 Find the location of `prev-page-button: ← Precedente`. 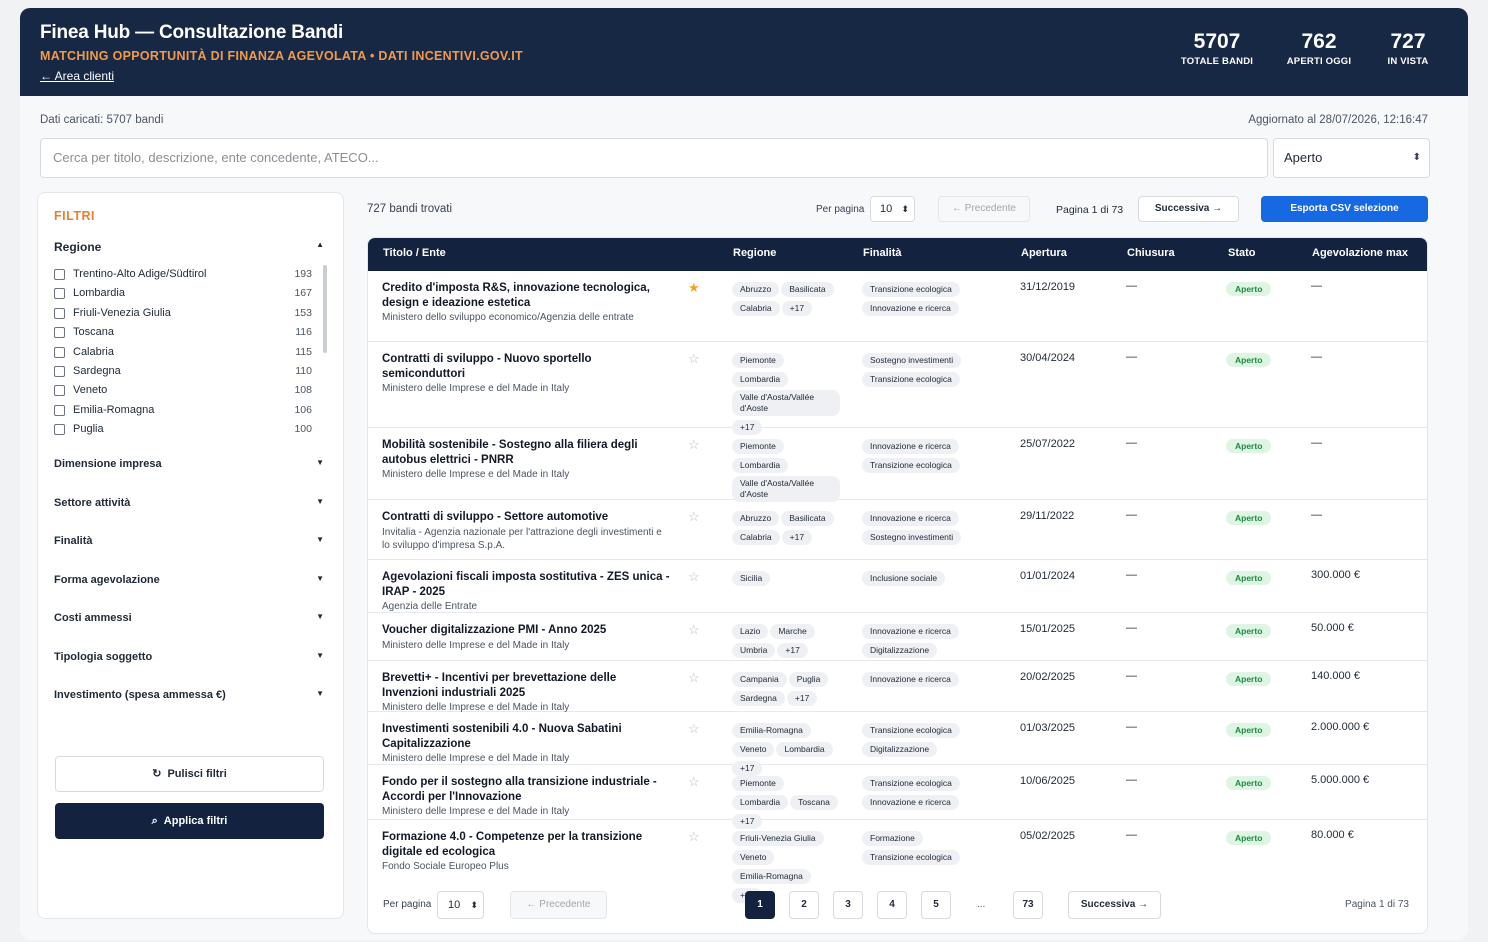

prev-page-button: ← Precedente is located at coordinates (984, 209).